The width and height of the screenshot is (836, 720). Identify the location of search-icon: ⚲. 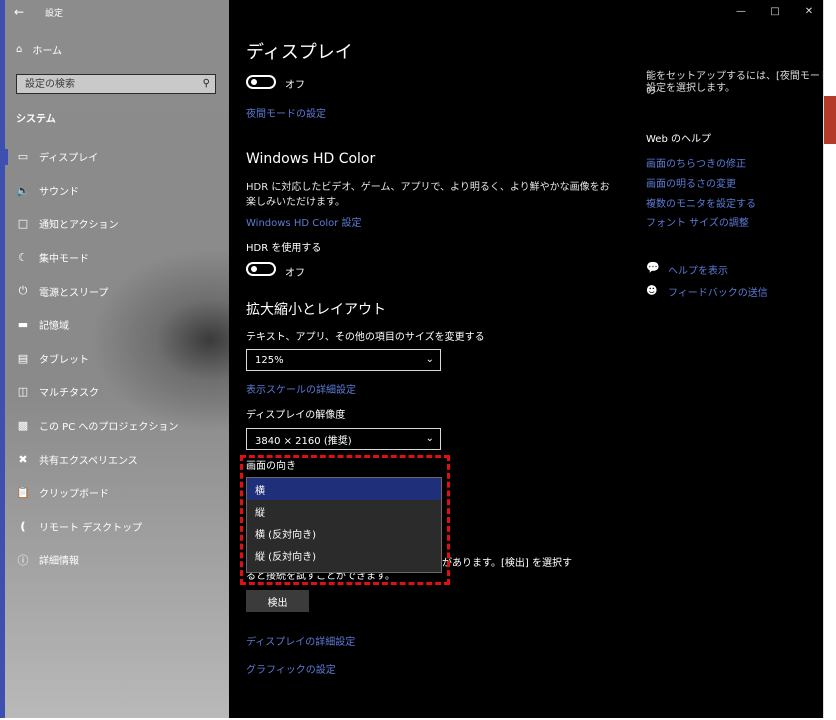
(206, 83).